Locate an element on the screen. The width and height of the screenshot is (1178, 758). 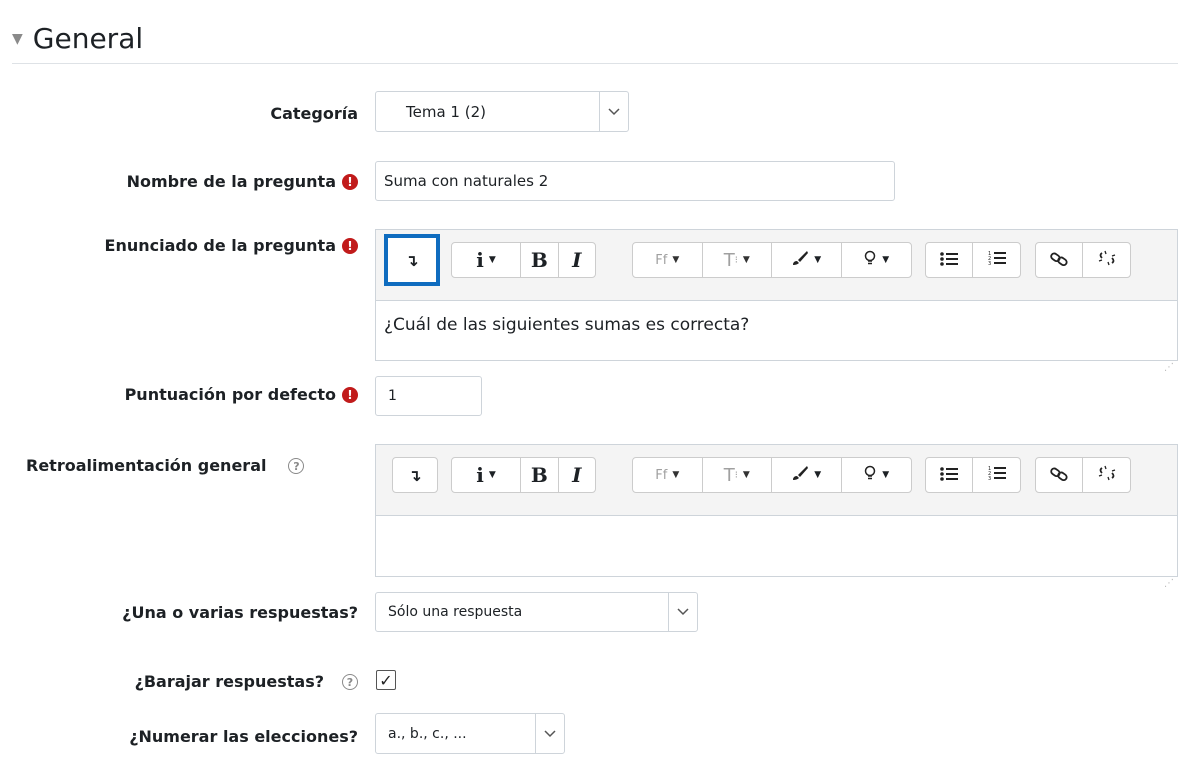
nombre-label-text: Nombre de la pregunta is located at coordinates (231, 181).